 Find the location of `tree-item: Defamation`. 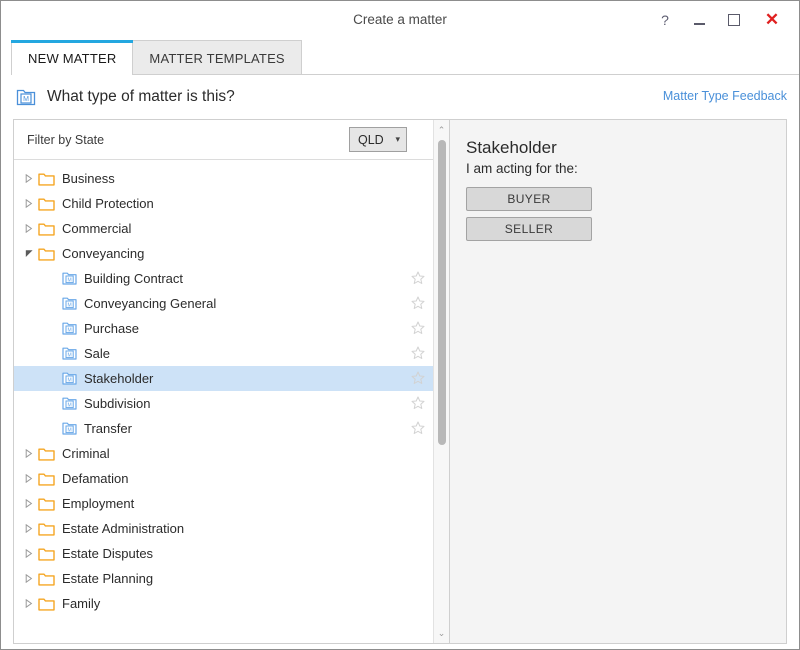

tree-item: Defamation is located at coordinates (223, 478).